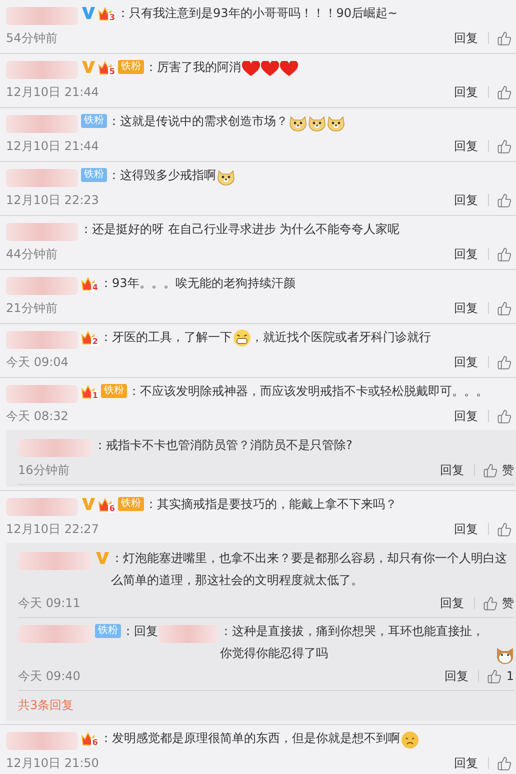 The width and height of the screenshot is (516, 774). Describe the element at coordinates (44, 470) in the screenshot. I see `timestamp: 16分钟前` at that location.